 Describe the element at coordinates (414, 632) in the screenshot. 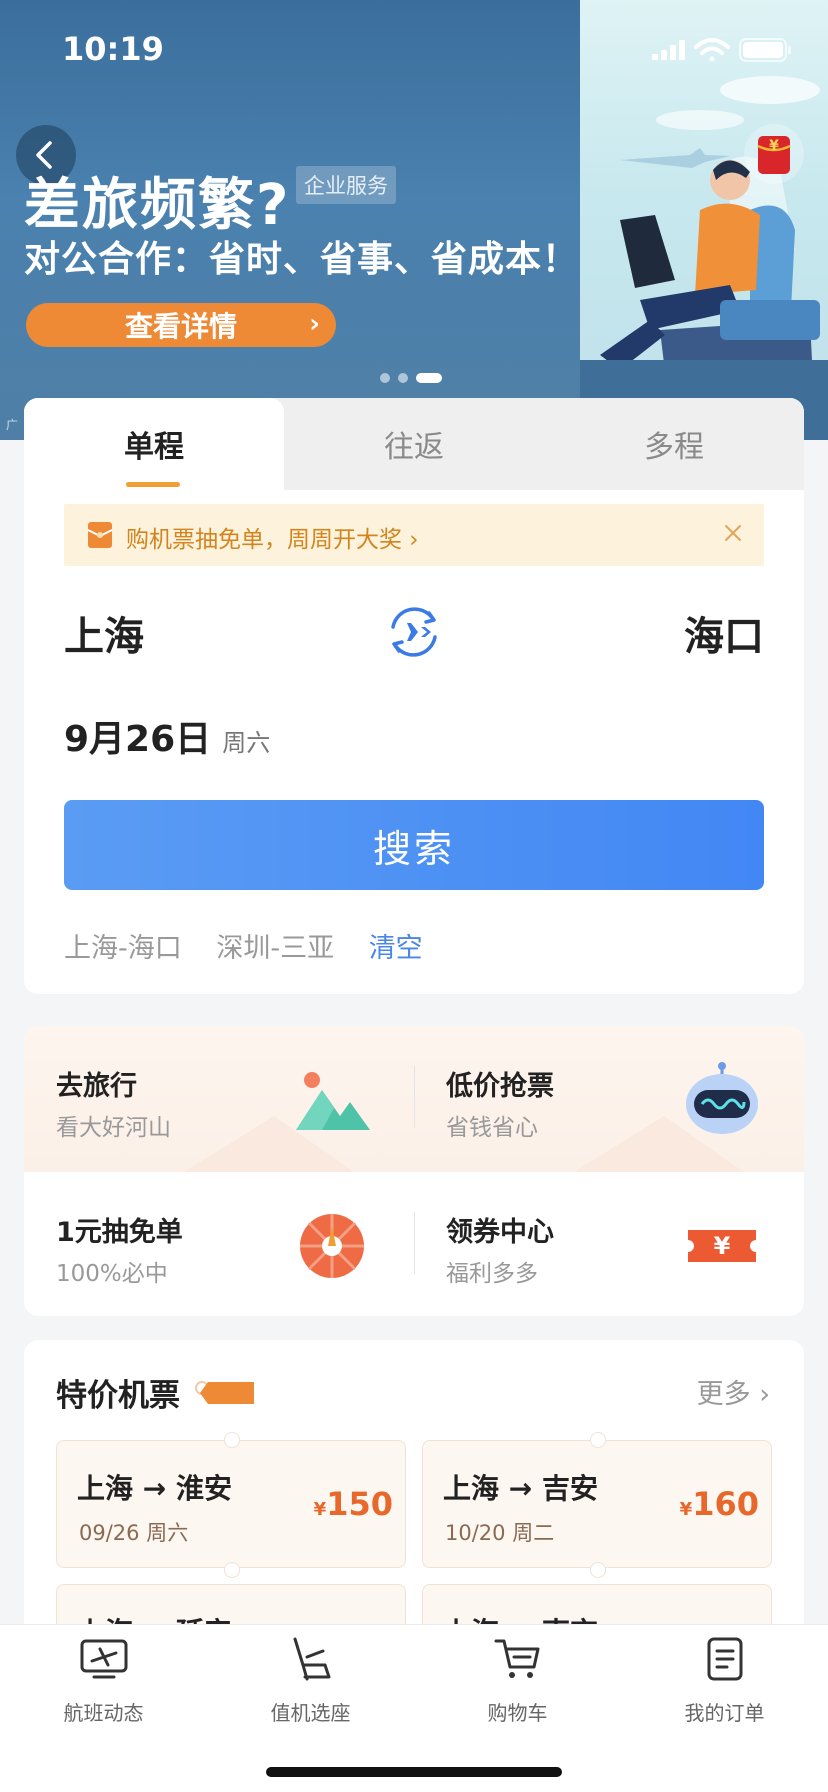

I see `swap-cities-icon` at that location.